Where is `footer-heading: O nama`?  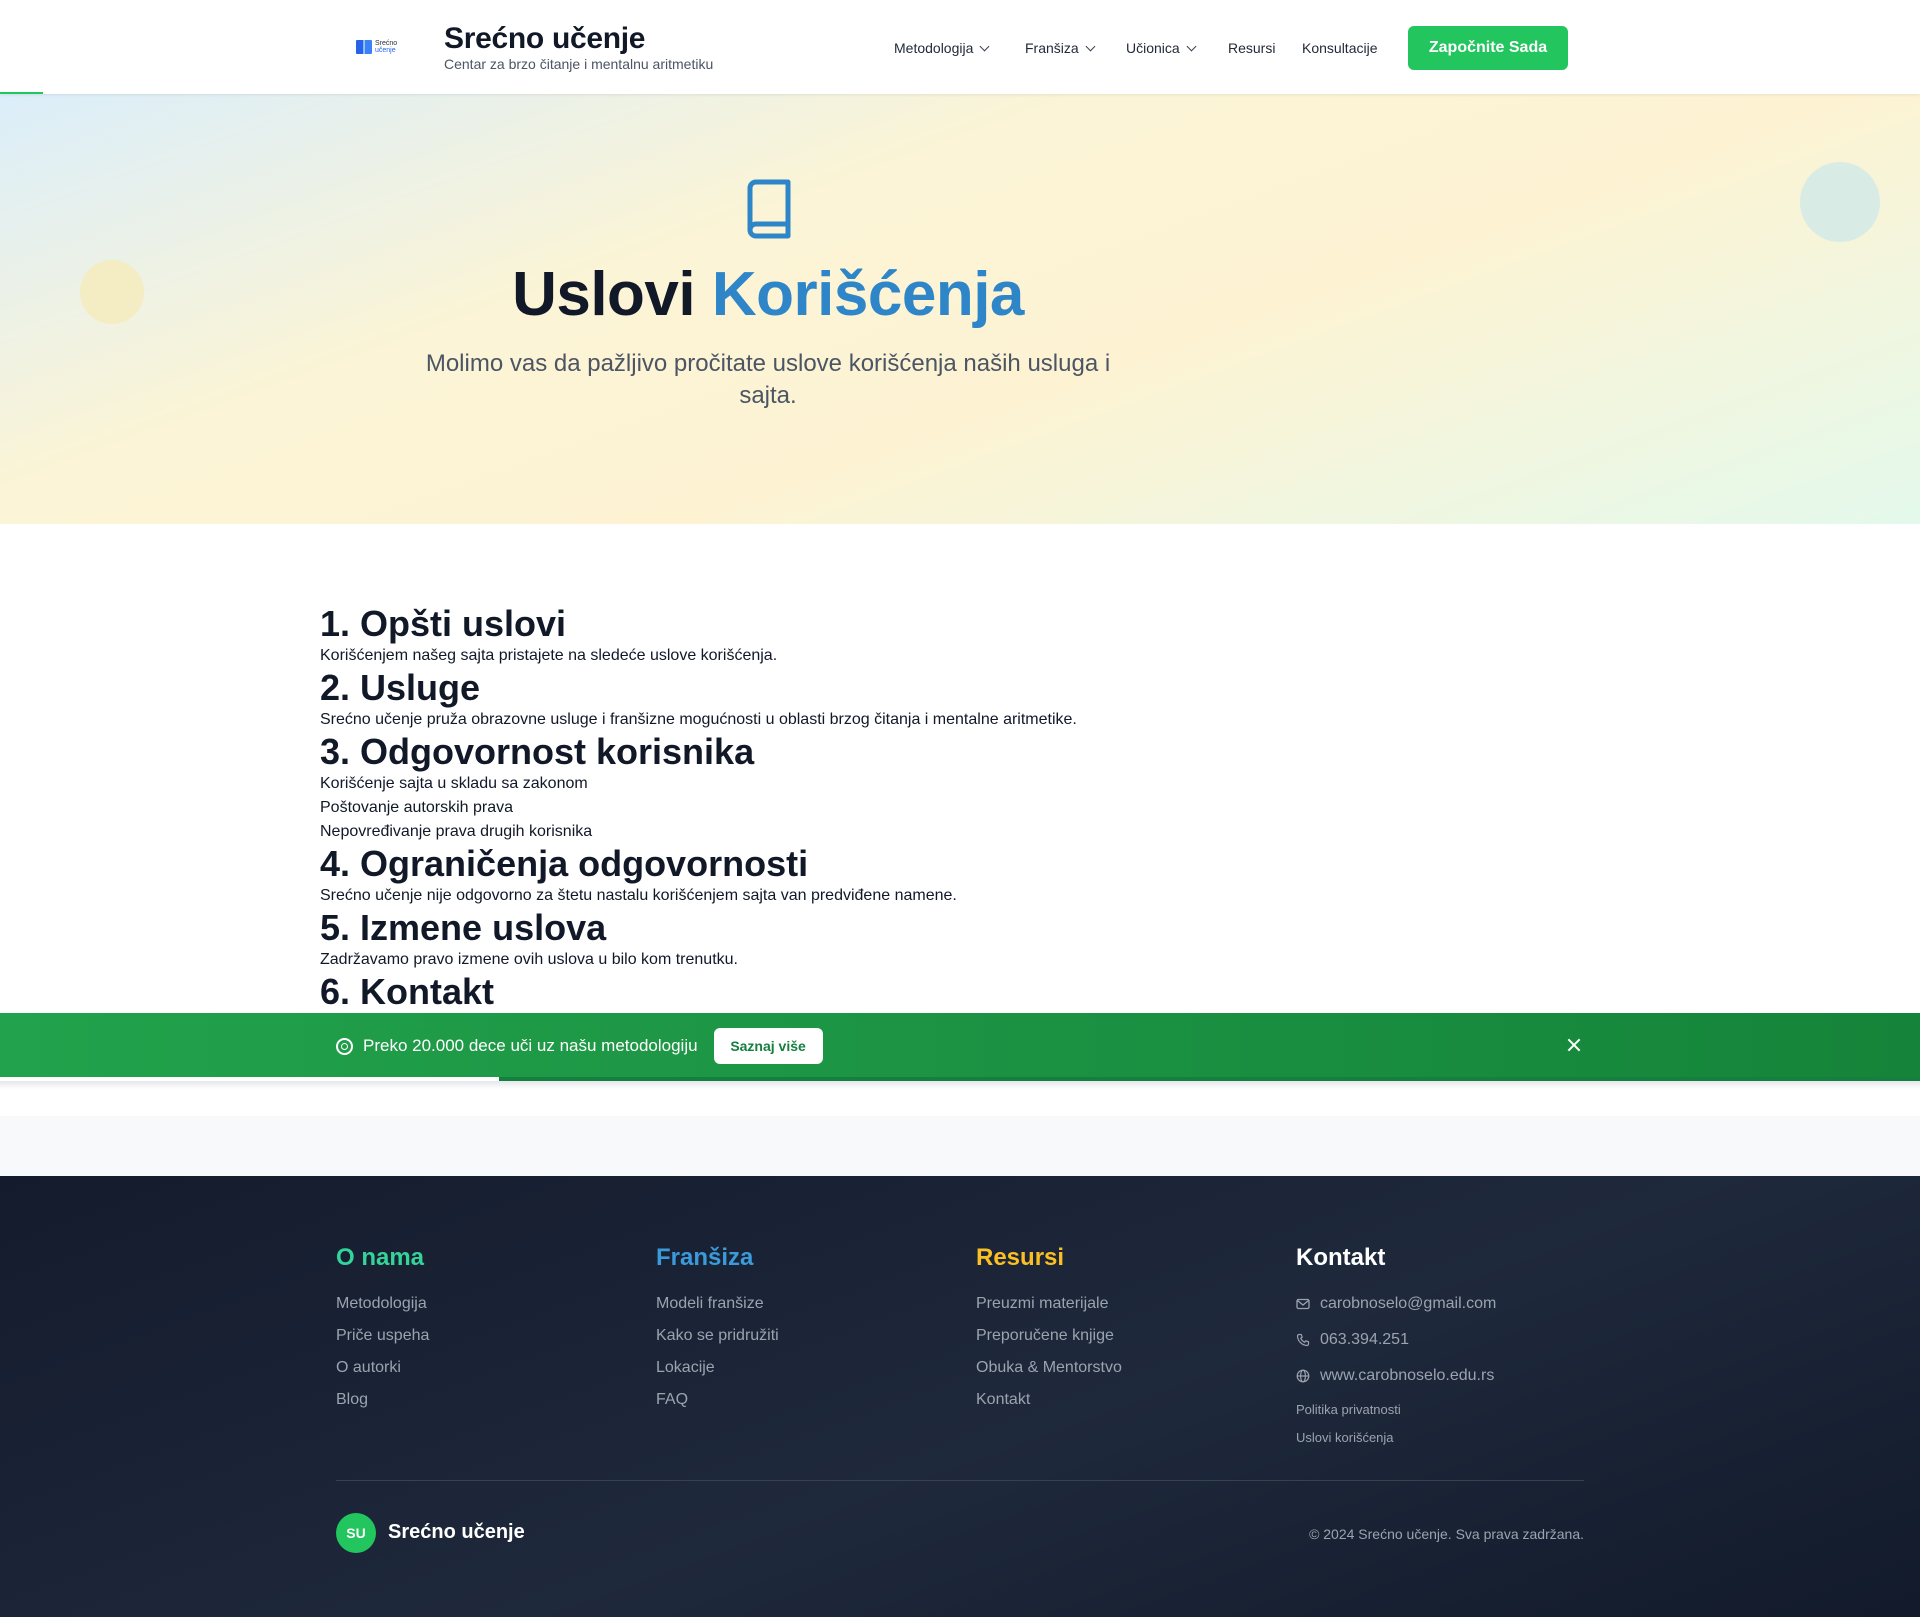
footer-heading: O nama is located at coordinates (380, 1257).